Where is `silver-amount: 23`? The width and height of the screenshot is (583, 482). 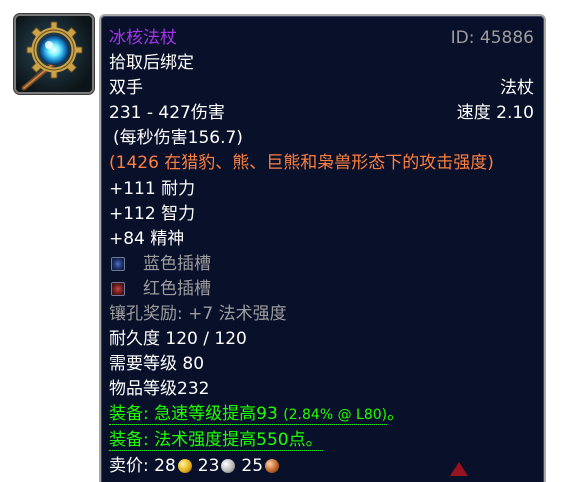 silver-amount: 23 is located at coordinates (208, 466).